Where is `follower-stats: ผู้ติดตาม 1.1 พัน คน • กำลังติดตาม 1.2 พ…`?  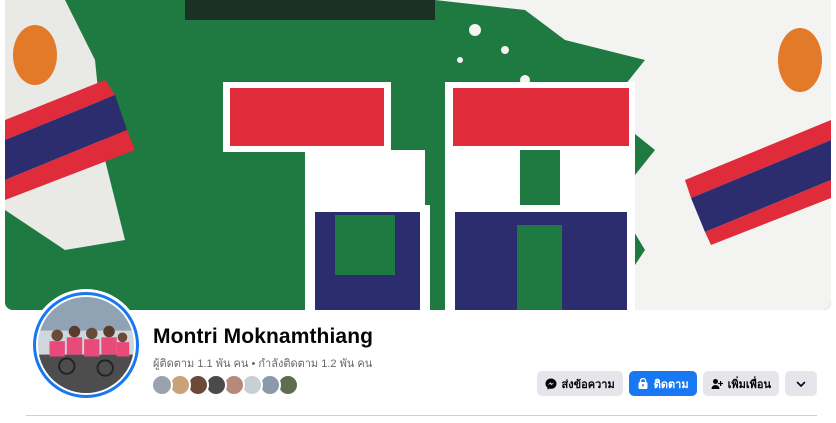 follower-stats: ผู้ติดตาม 1.1 พัน คน • กำลังติดตาม 1.2 พ… is located at coordinates (262, 363).